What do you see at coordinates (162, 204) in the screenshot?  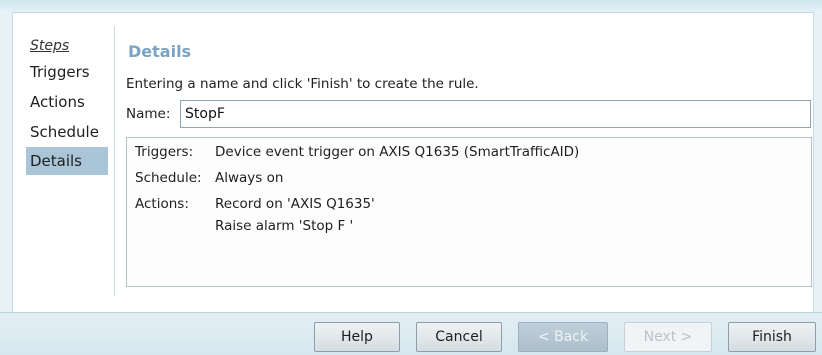 I see `summary-actions-label: Actions:` at bounding box center [162, 204].